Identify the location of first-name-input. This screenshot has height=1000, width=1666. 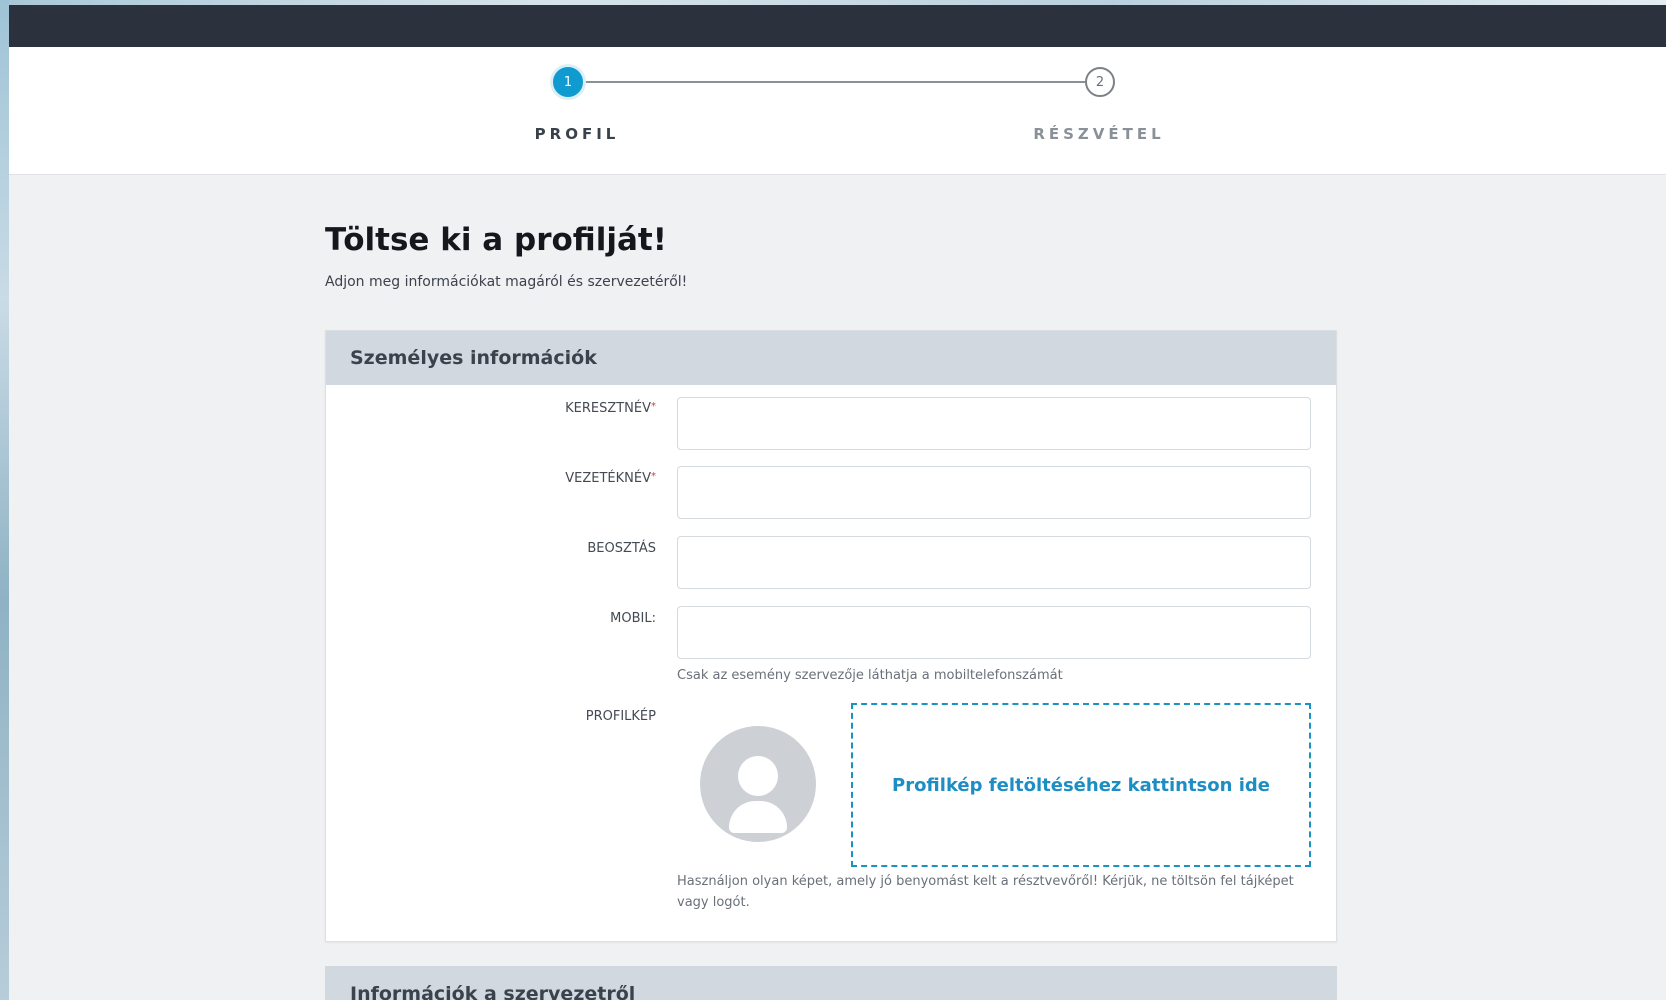
(994, 423).